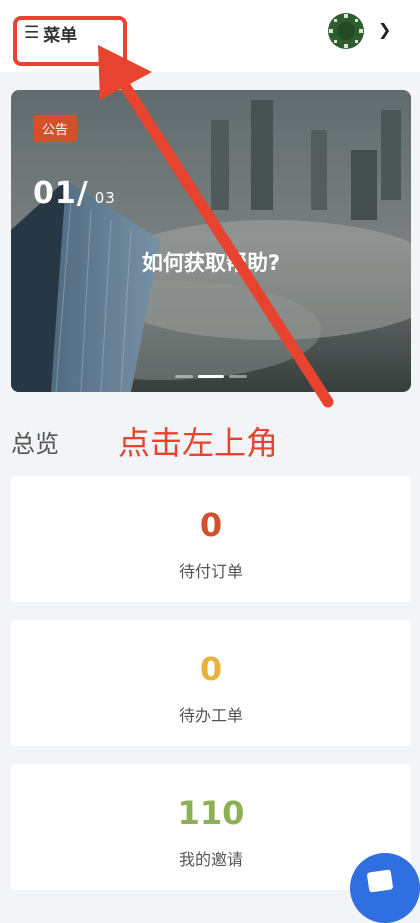 The image size is (420, 923). I want to click on pending-orders-count: 0, so click(211, 525).